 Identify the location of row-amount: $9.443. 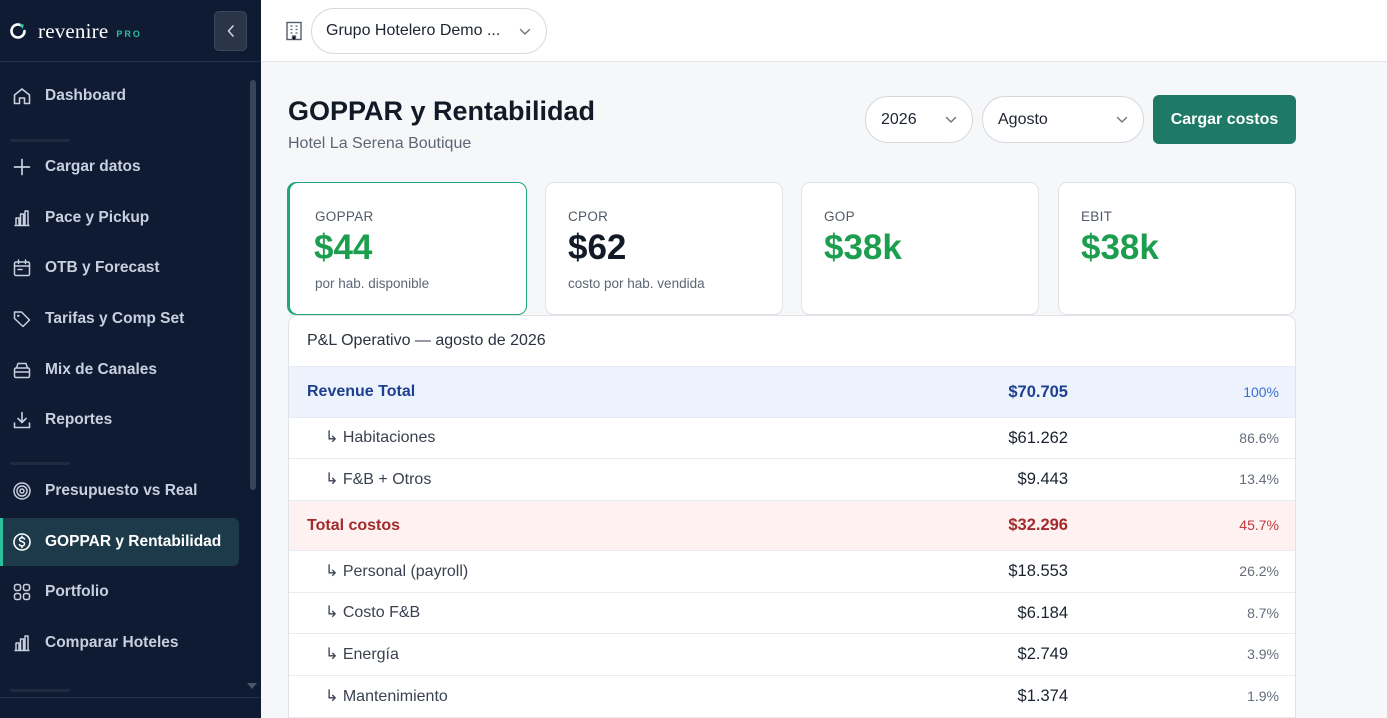
(1042, 479).